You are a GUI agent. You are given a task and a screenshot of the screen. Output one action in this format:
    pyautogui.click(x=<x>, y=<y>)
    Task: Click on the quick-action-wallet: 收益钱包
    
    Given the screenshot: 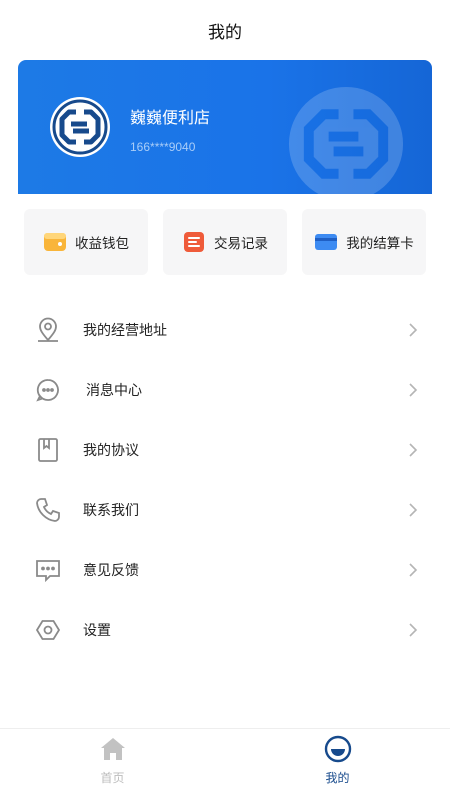 What is the action you would take?
    pyautogui.click(x=86, y=242)
    